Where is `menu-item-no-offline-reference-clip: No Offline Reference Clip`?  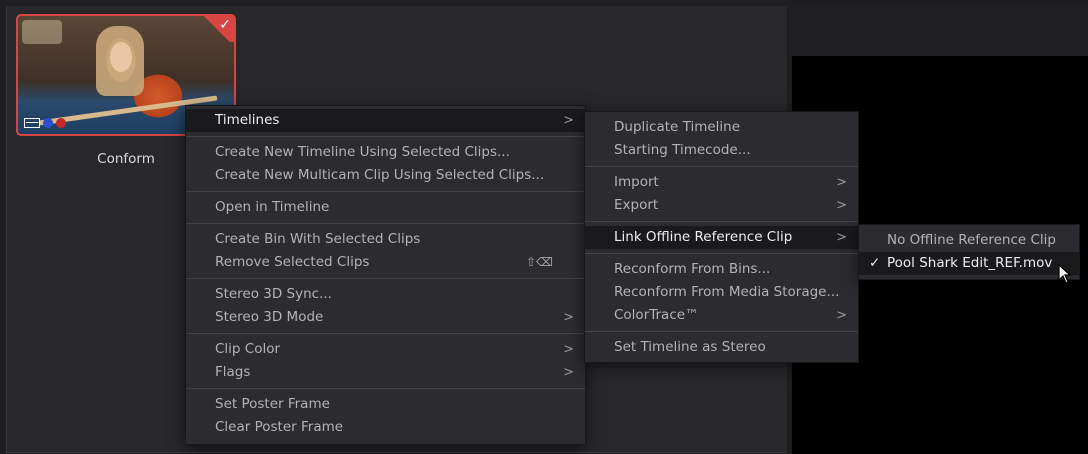 menu-item-no-offline-reference-clip: No Offline Reference Clip is located at coordinates (969, 240).